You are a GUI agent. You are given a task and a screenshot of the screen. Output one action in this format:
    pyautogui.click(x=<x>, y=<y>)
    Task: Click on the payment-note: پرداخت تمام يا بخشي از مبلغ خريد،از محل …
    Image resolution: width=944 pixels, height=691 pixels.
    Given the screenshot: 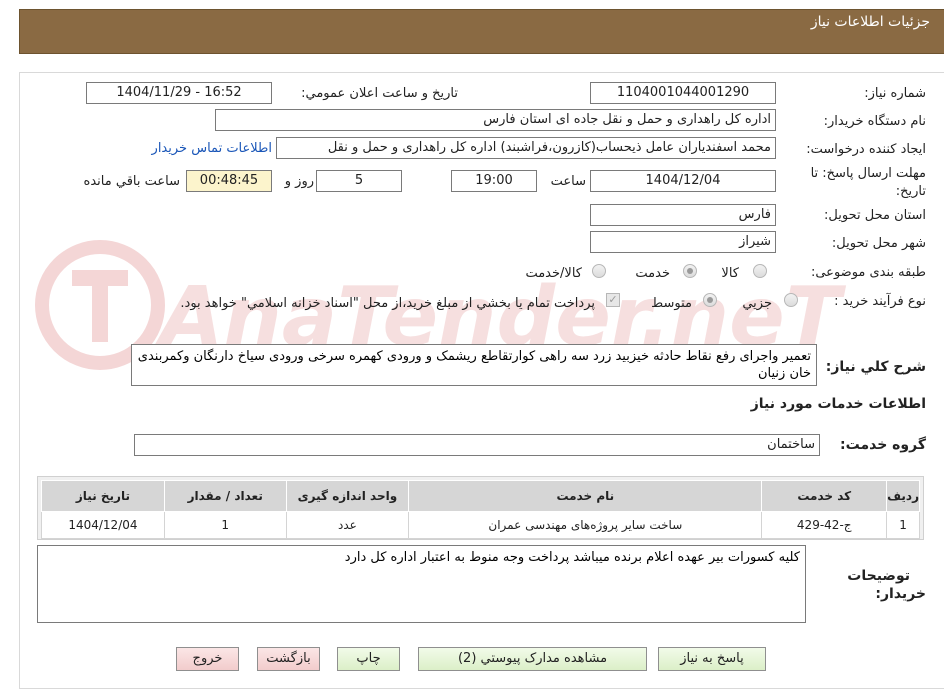 What is the action you would take?
    pyautogui.click(x=387, y=303)
    